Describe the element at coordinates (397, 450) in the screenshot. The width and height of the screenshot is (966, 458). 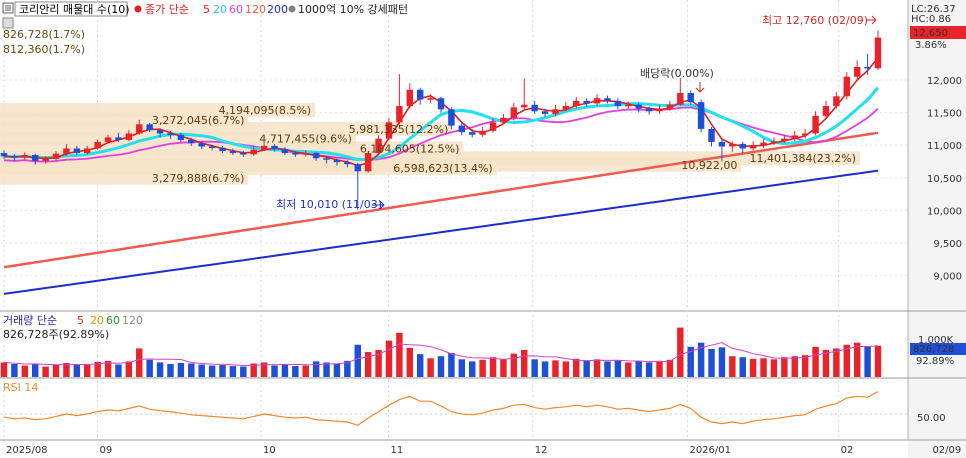
I see `date-tick-label: 11` at that location.